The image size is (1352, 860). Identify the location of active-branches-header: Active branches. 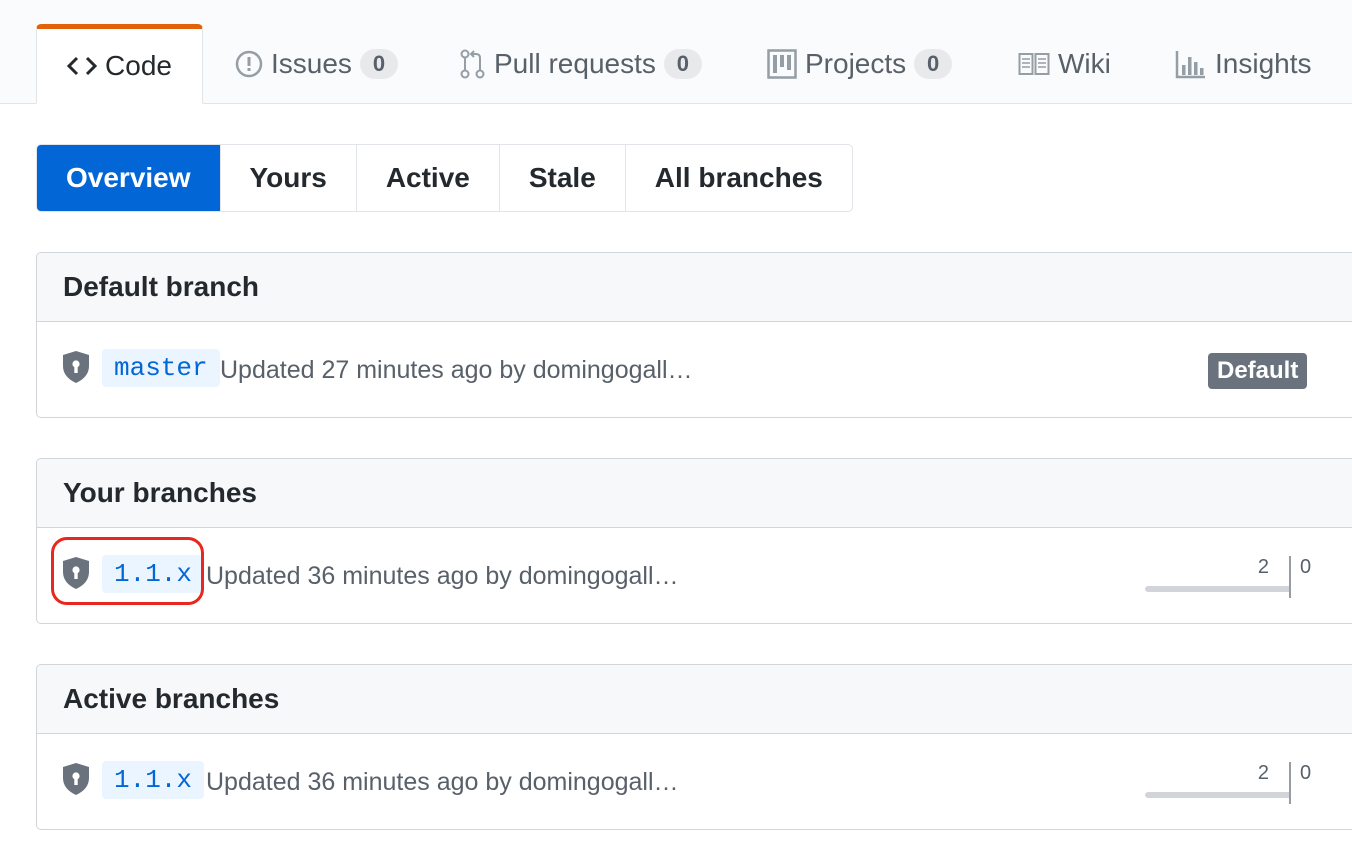
(694, 699).